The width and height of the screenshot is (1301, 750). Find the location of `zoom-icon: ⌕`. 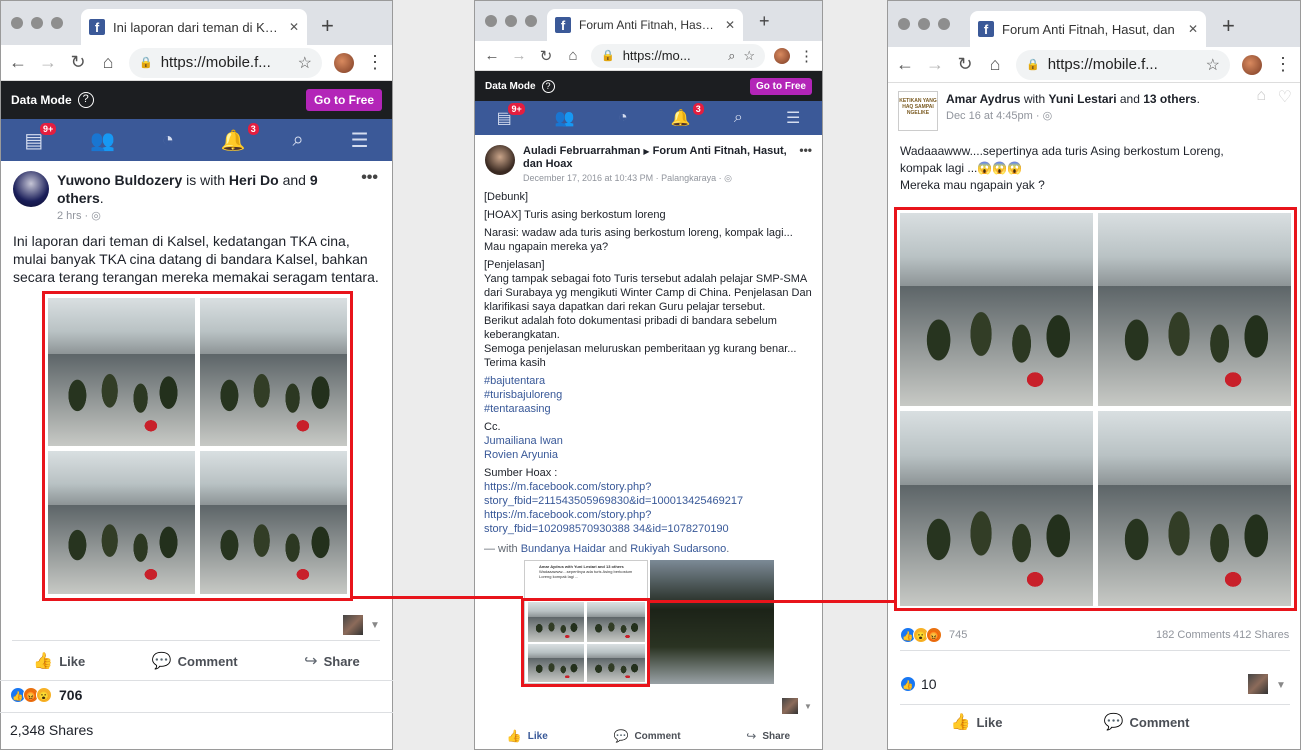

zoom-icon: ⌕ is located at coordinates (731, 56).